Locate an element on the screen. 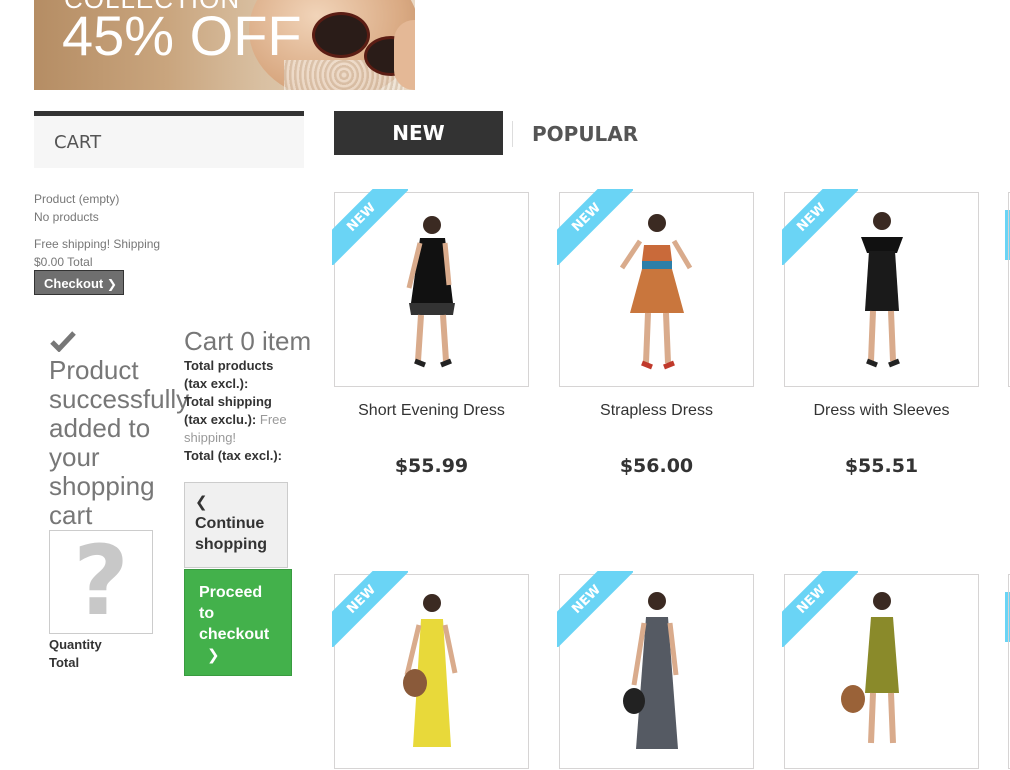 The width and height of the screenshot is (1010, 770). product-name: Dress with Sleeves is located at coordinates (881, 411).